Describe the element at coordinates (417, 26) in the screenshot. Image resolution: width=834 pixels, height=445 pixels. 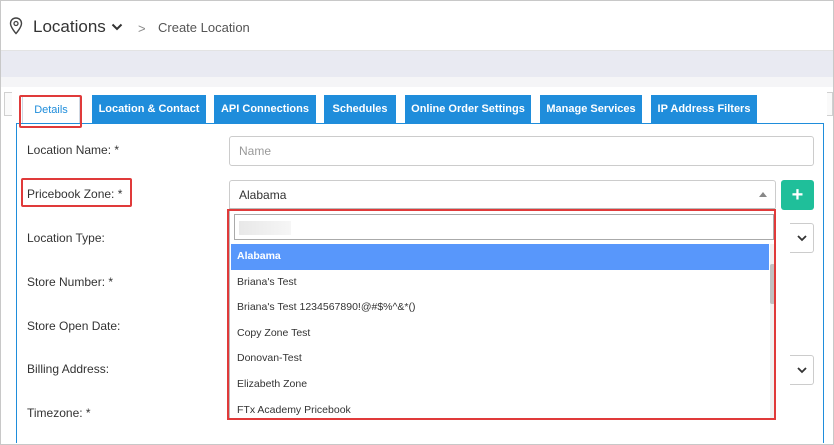
I see `page-header: Locations > Create Location` at that location.